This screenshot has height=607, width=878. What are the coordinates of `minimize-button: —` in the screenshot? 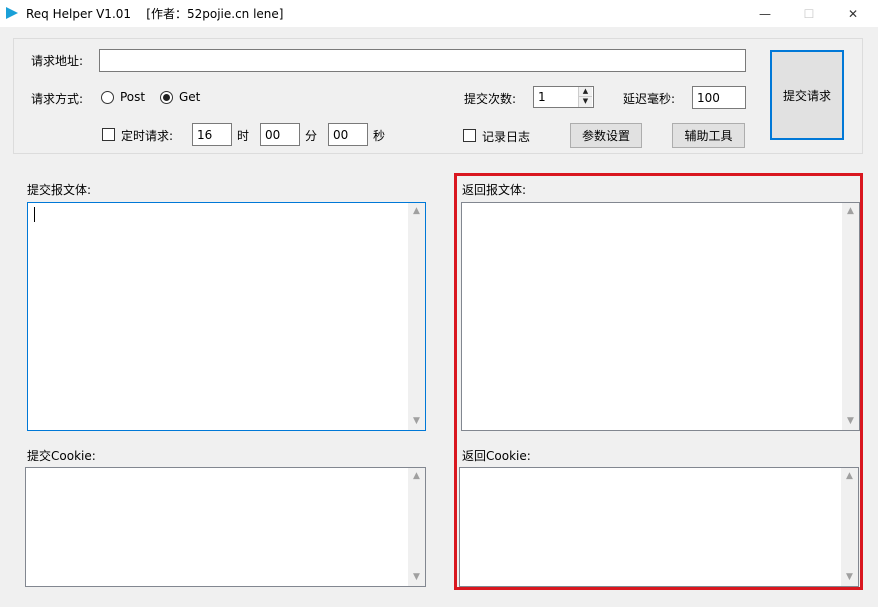 It's located at (765, 13).